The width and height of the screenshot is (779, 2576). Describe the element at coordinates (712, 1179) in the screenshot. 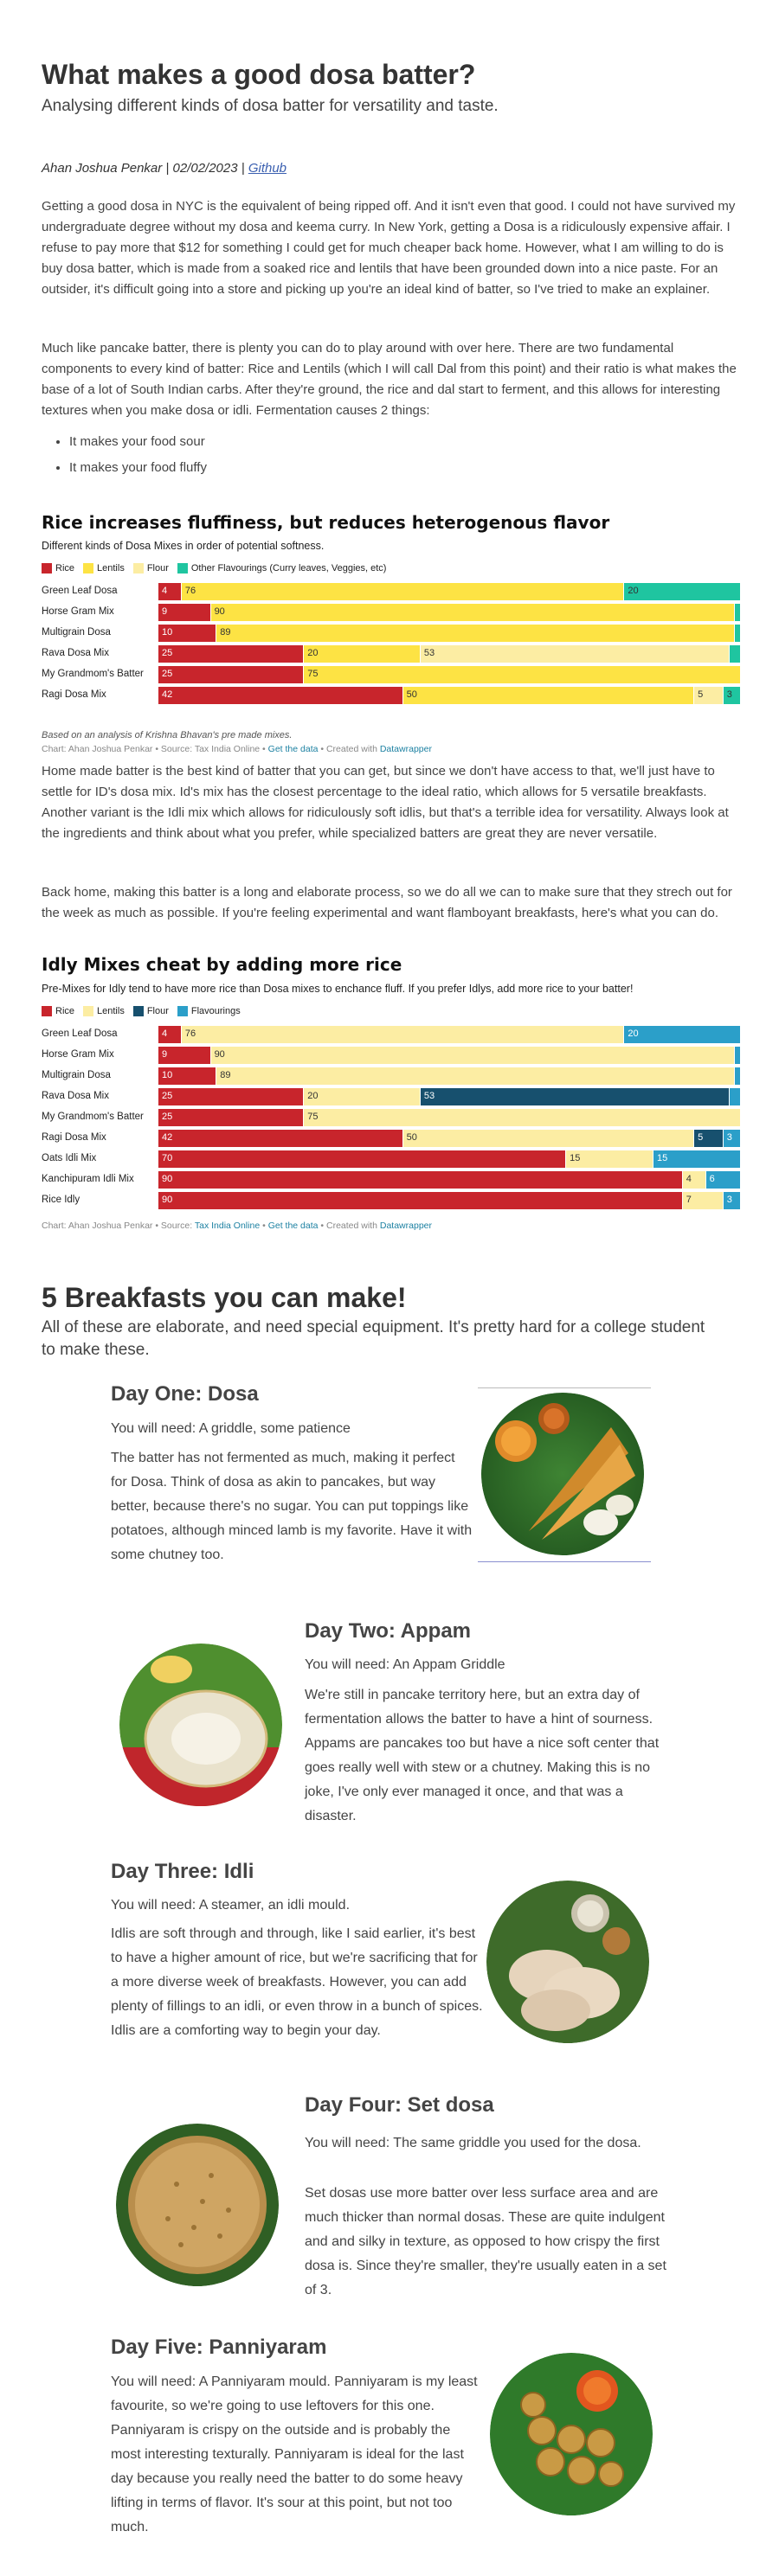

I see `data-label: 6` at that location.